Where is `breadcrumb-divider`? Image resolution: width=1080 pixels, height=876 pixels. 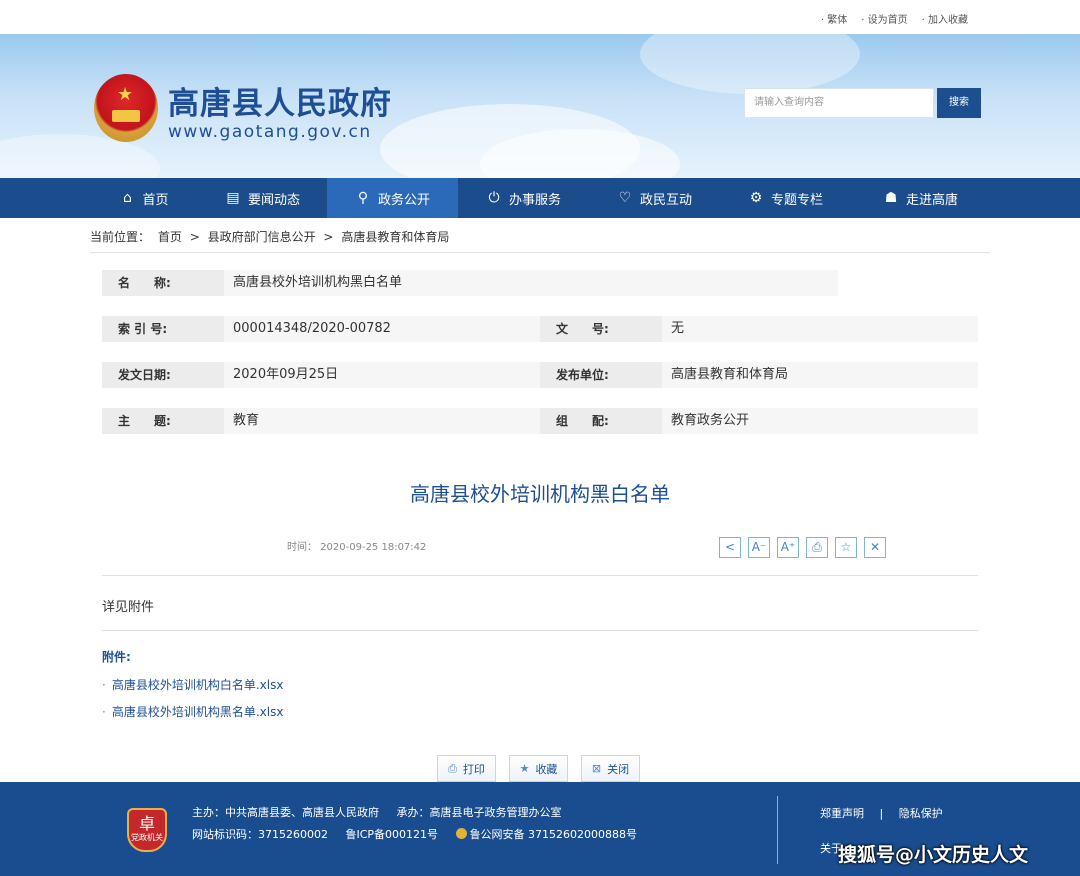
breadcrumb-divider is located at coordinates (540, 252).